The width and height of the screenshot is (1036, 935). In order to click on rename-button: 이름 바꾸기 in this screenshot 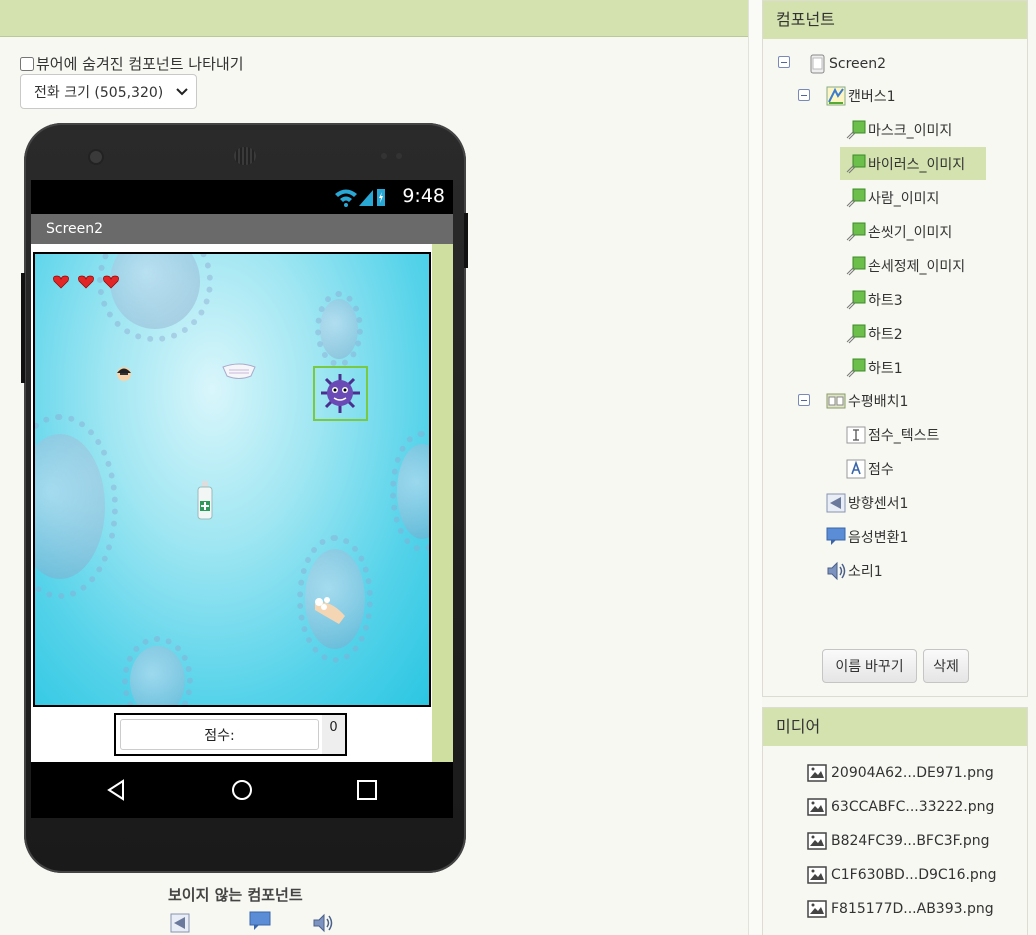, I will do `click(869, 666)`.